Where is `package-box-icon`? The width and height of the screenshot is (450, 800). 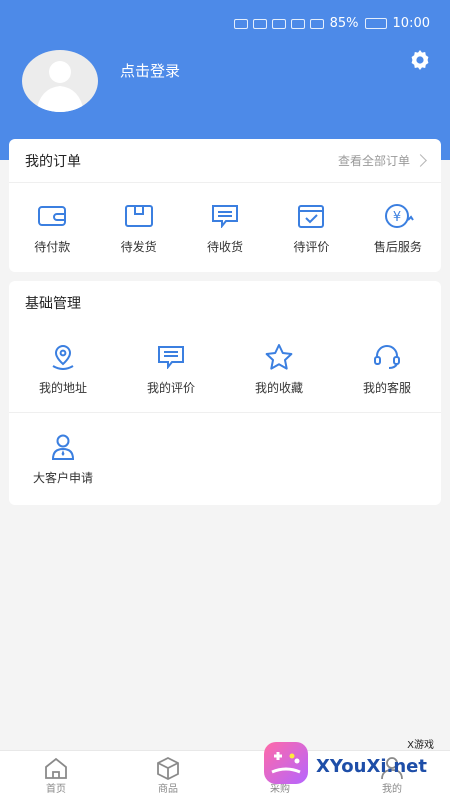 package-box-icon is located at coordinates (139, 216).